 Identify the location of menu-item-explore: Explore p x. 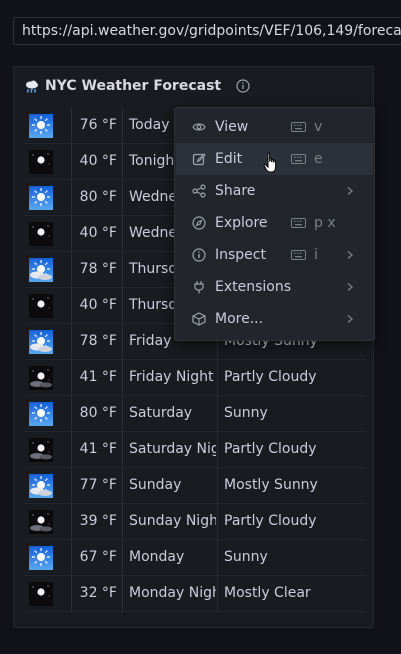
(274, 223).